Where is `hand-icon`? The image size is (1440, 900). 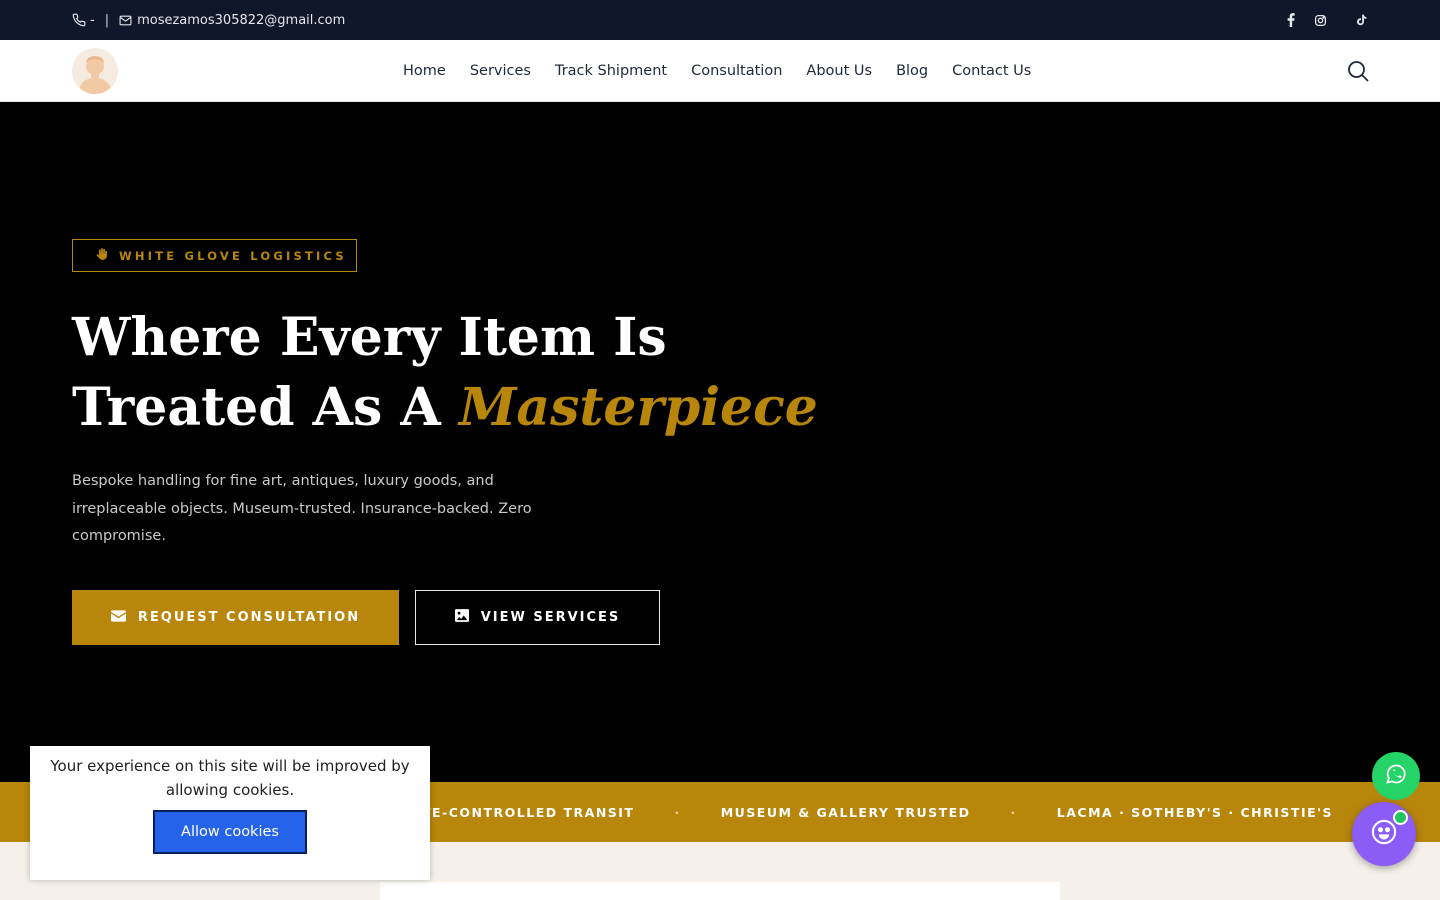
hand-icon is located at coordinates (102, 255).